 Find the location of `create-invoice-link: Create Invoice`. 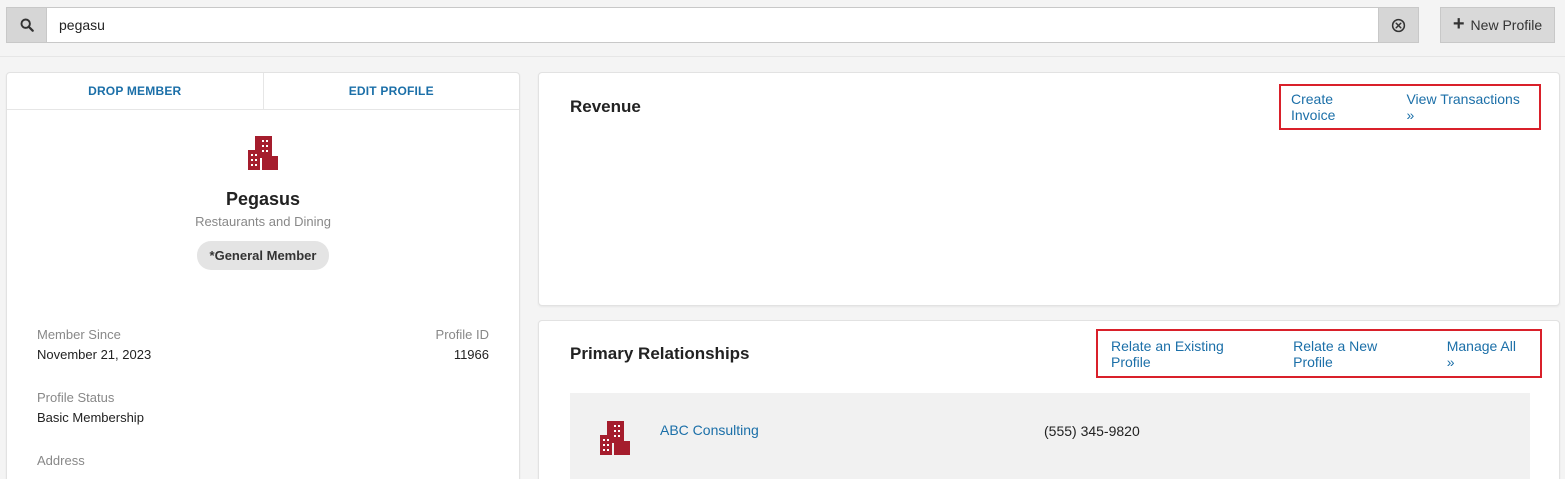

create-invoice-link: Create Invoice is located at coordinates (1335, 107).